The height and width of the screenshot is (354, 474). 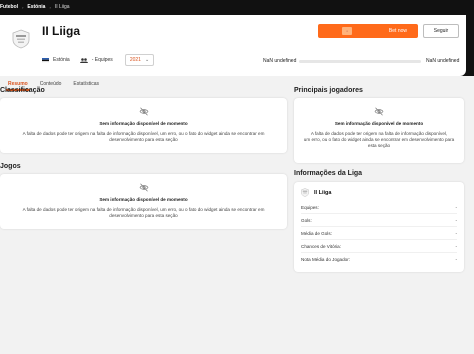 I want to click on teams-icon, so click(x=83, y=60).